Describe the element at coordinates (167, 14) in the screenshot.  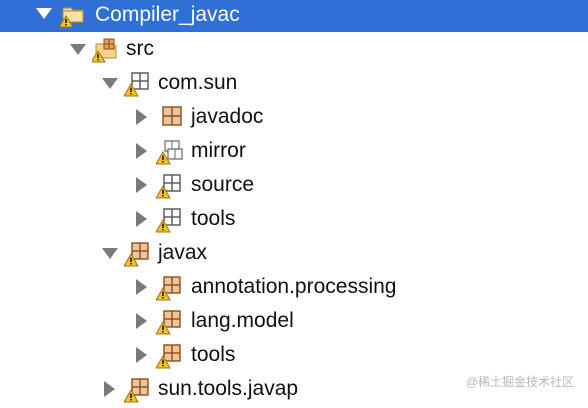
I see `project-label: Compiler_javac` at that location.